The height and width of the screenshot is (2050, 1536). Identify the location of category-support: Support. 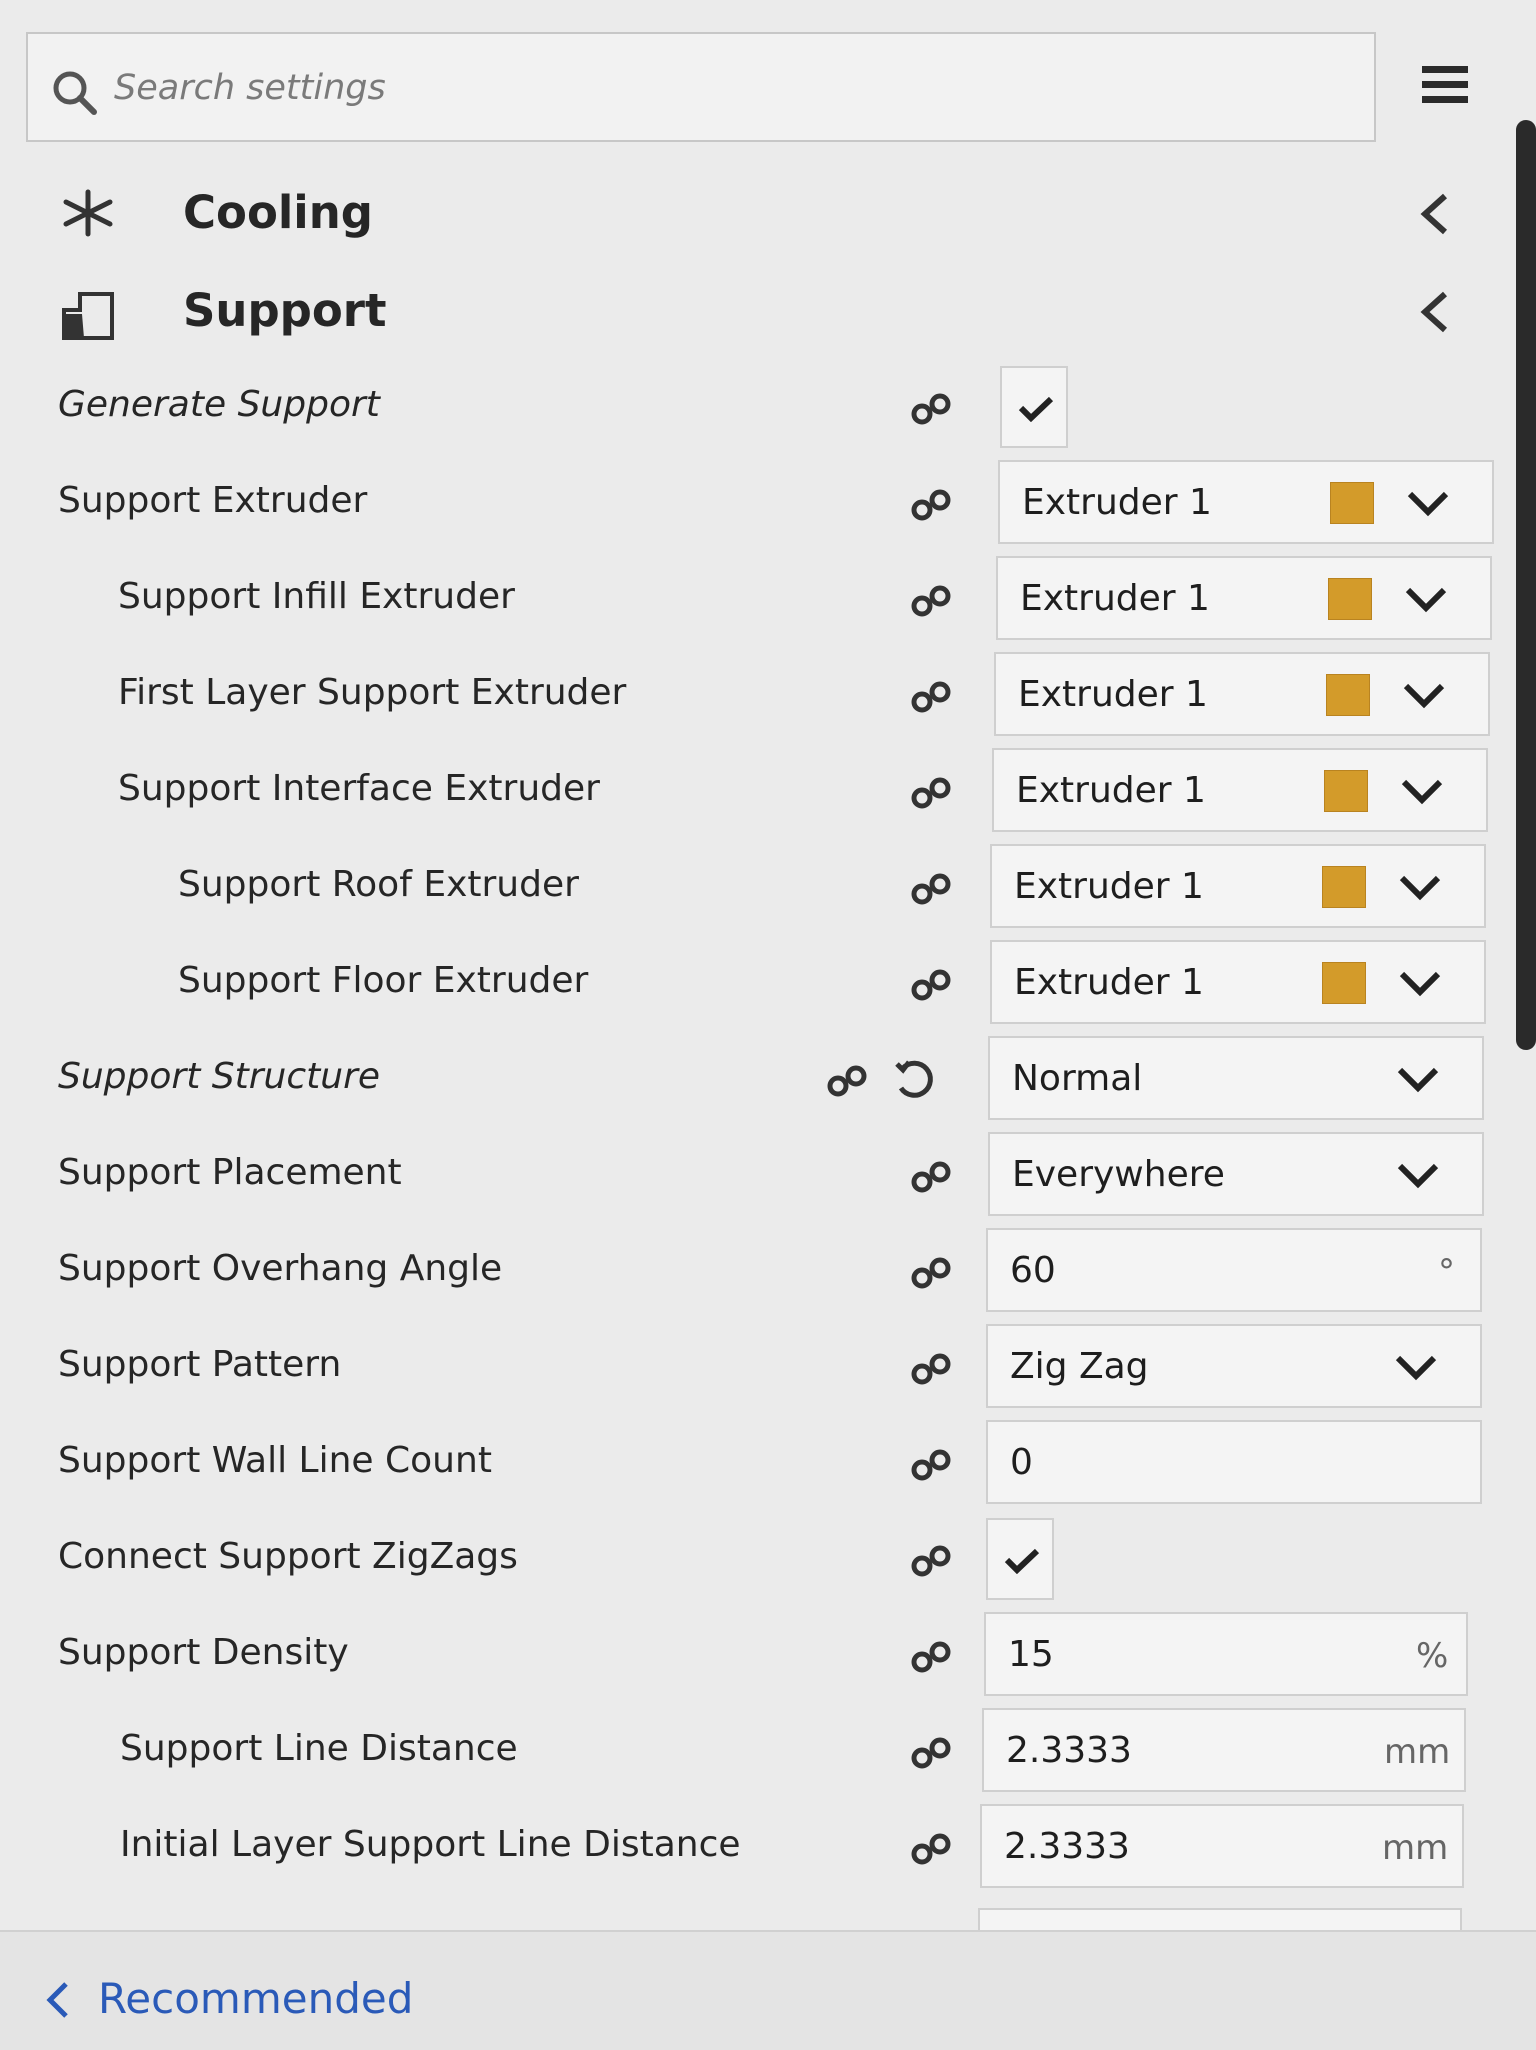
(768, 310).